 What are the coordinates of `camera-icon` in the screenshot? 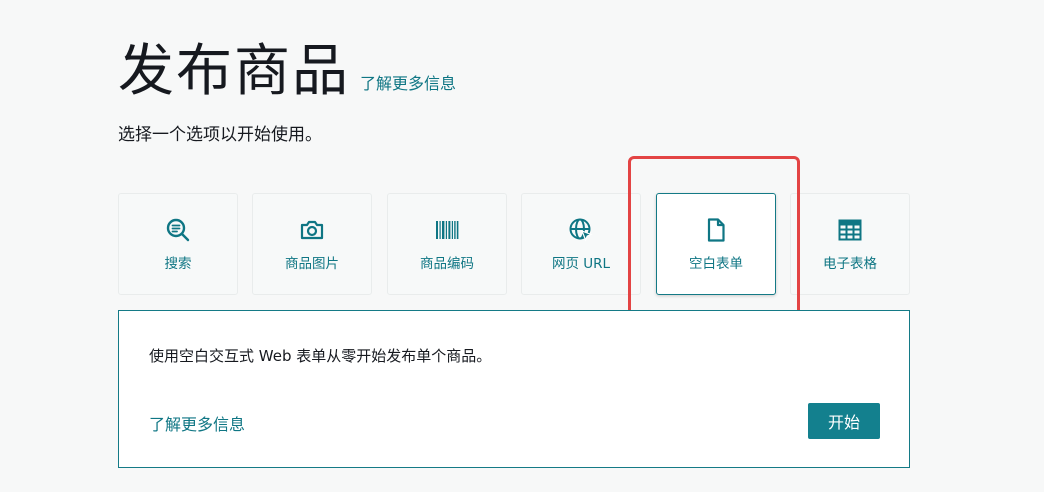 It's located at (312, 230).